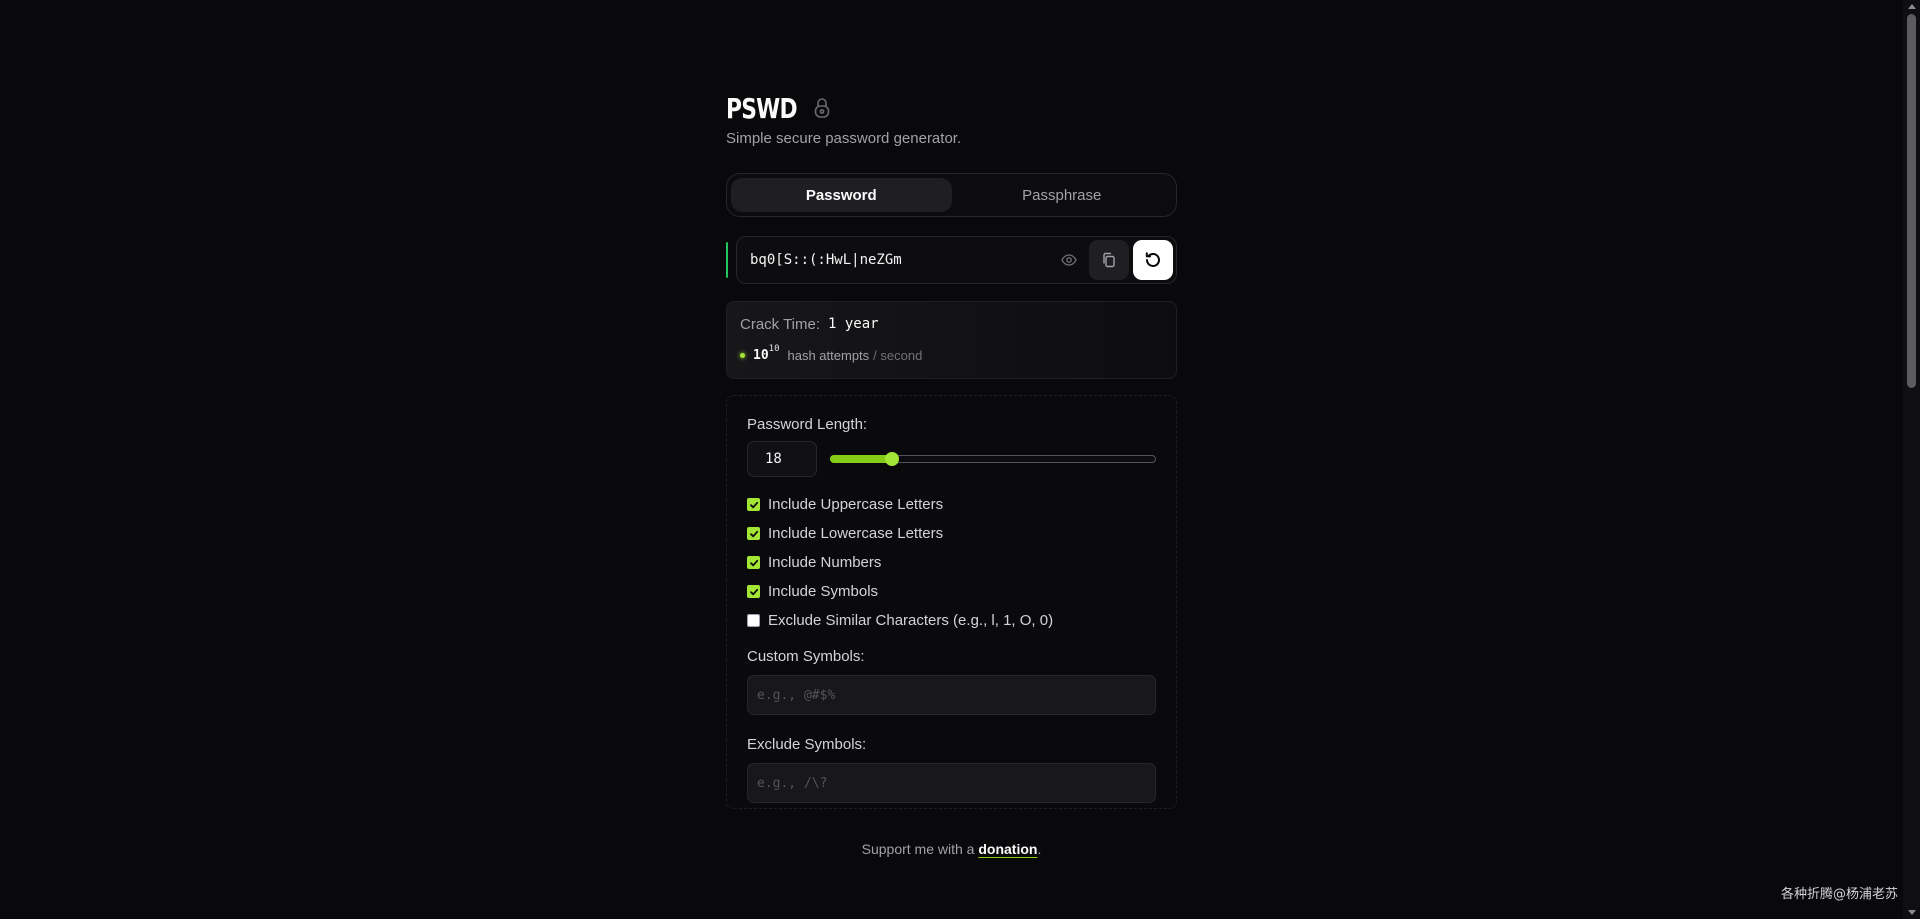 This screenshot has height=919, width=1920. What do you see at coordinates (823, 591) in the screenshot?
I see `option-label: Include Symbols` at bounding box center [823, 591].